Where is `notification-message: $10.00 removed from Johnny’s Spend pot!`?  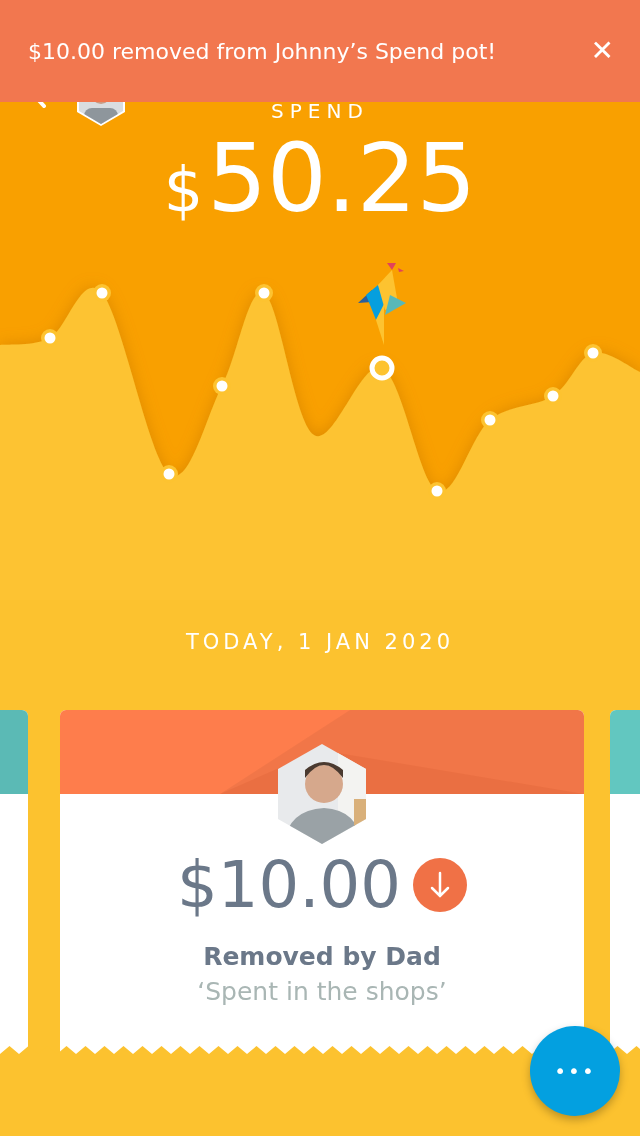
notification-message: $10.00 removed from Johnny’s Spend pot! is located at coordinates (262, 51).